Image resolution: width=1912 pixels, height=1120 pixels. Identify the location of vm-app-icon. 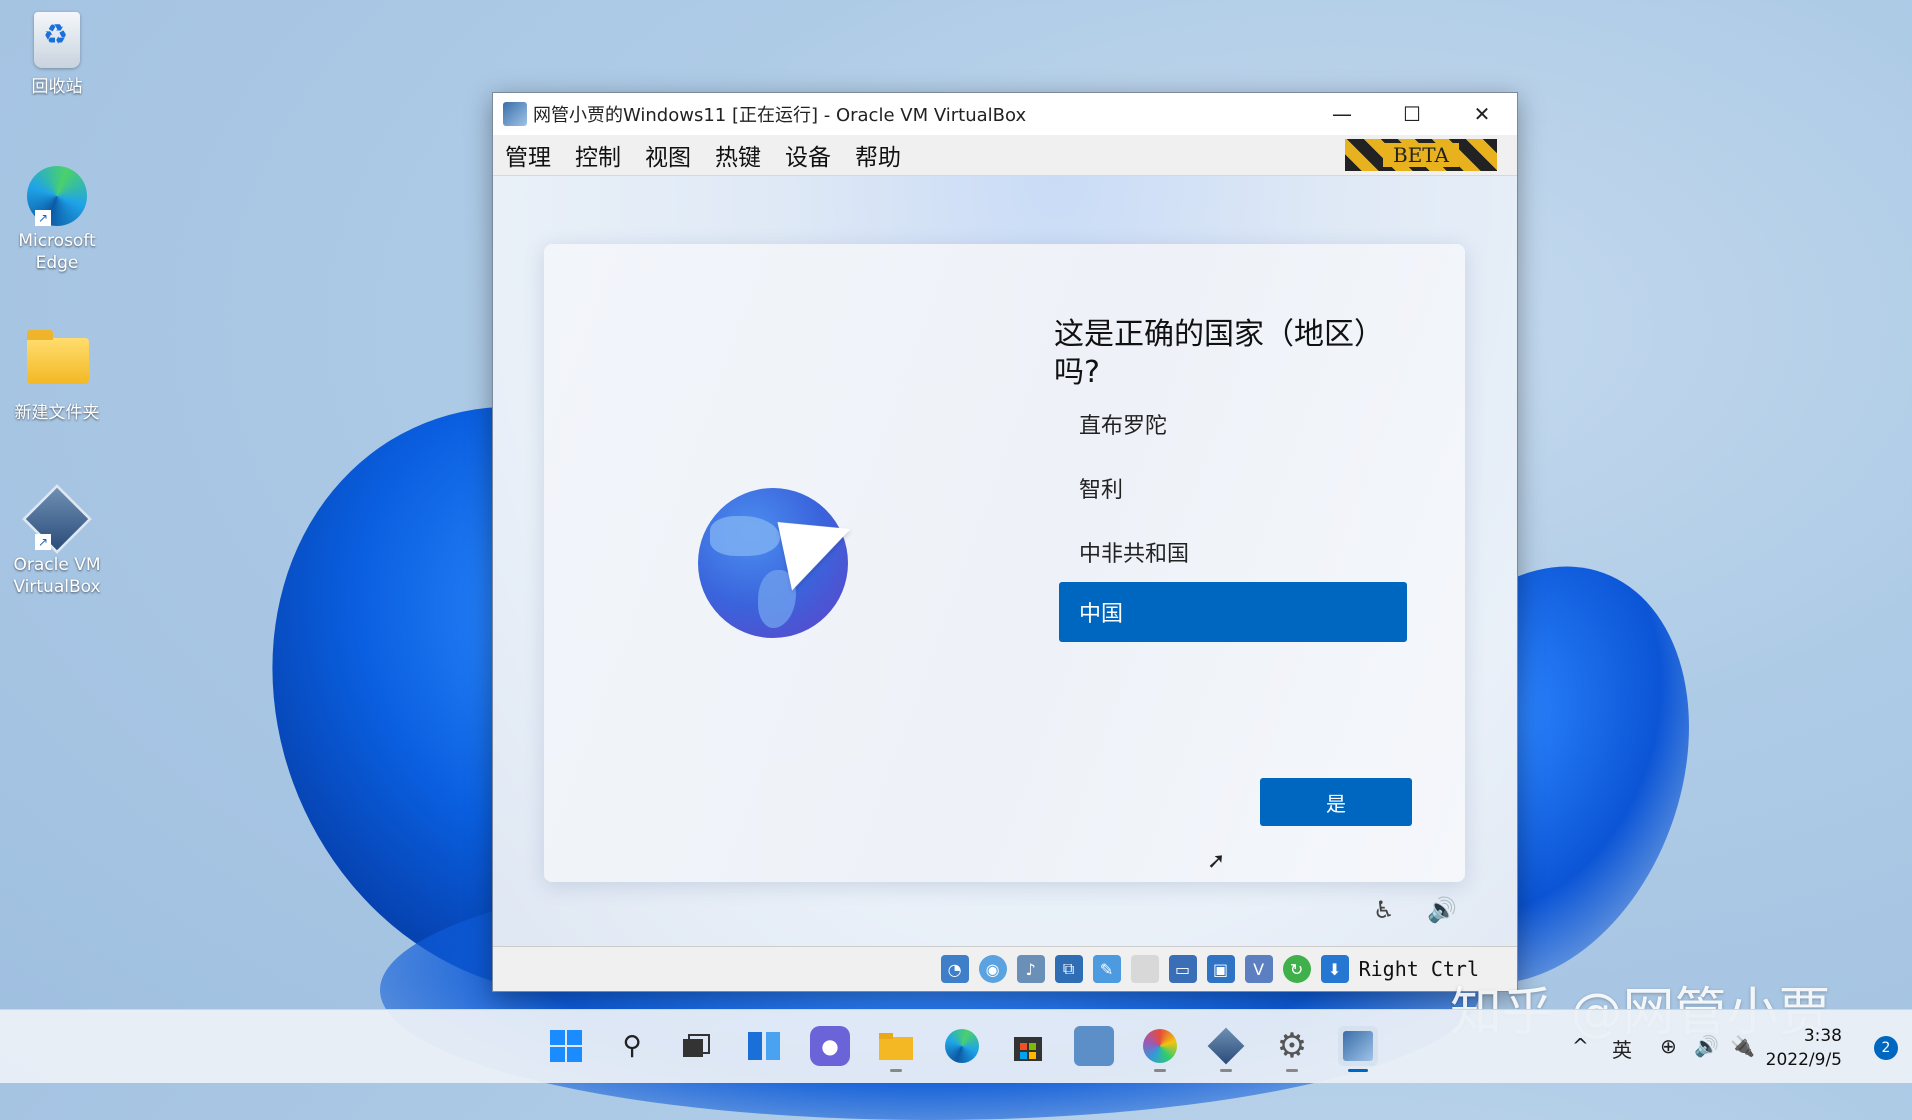
(515, 114).